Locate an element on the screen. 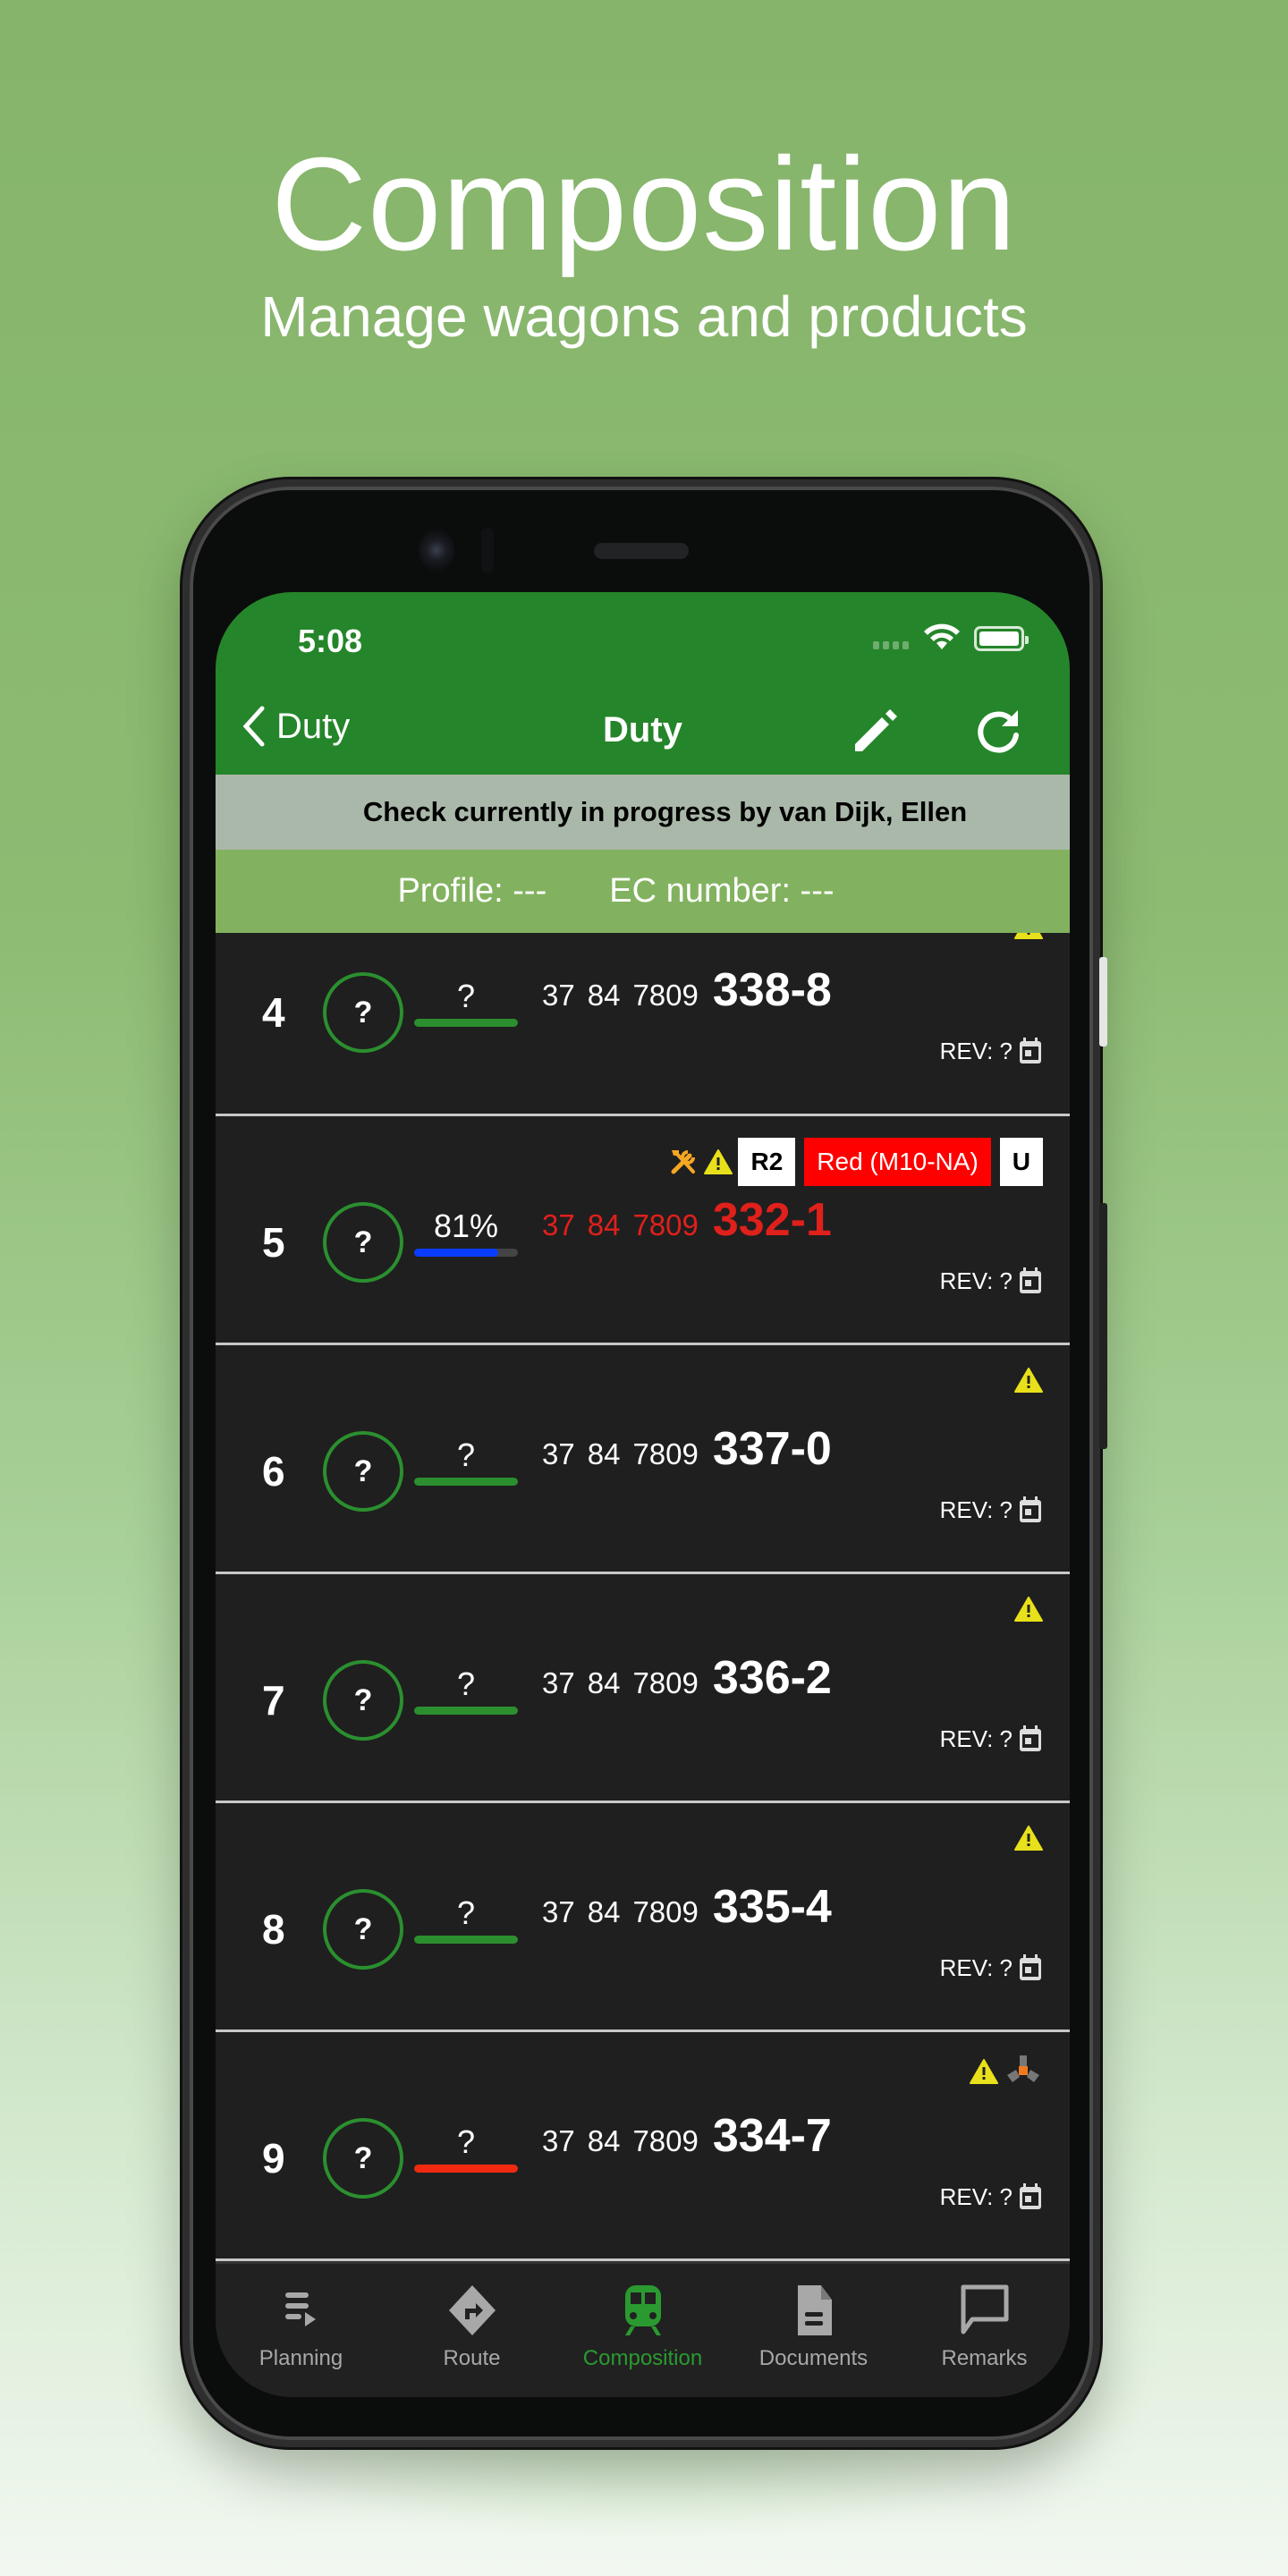  document-icon is located at coordinates (814, 2315).